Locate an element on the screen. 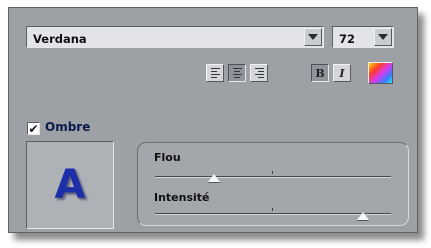 The width and height of the screenshot is (431, 248). intensity-label: Intensité is located at coordinates (182, 197).